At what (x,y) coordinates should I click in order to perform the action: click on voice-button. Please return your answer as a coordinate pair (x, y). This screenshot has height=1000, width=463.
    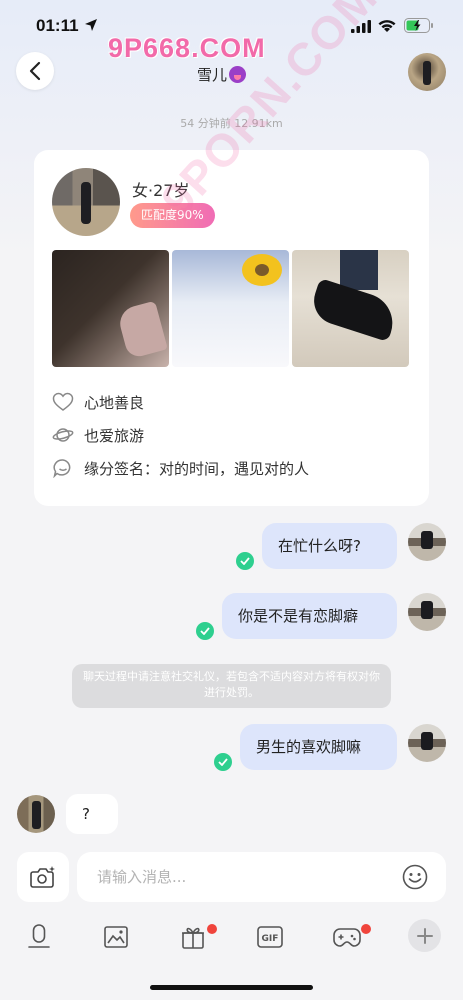
    Looking at the image, I should click on (39, 937).